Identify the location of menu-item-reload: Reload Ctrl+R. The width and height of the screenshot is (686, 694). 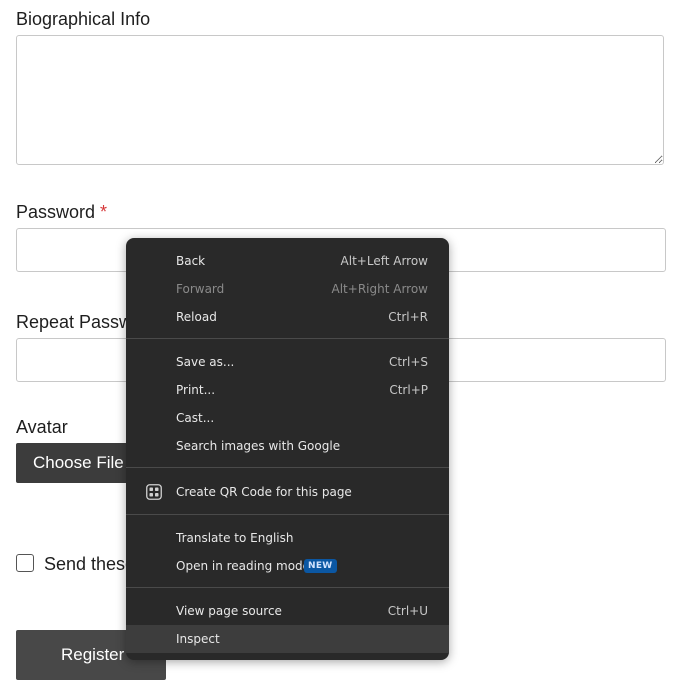
(287, 317).